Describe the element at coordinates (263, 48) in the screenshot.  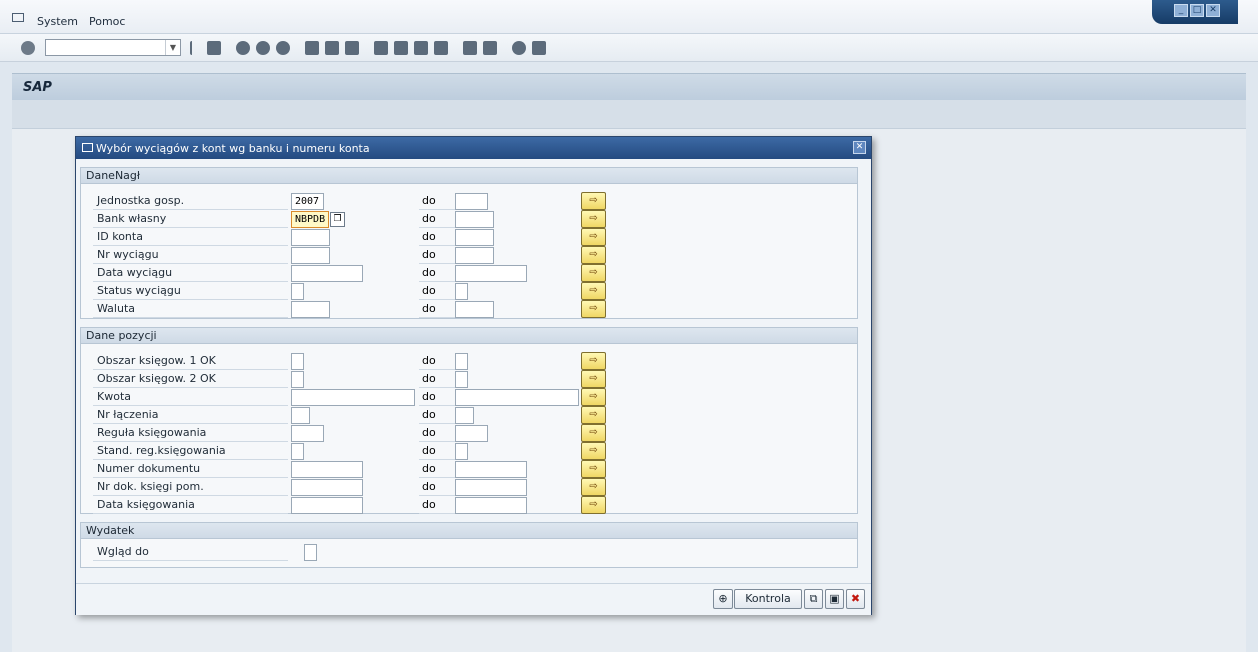
I see `exit-icon` at that location.